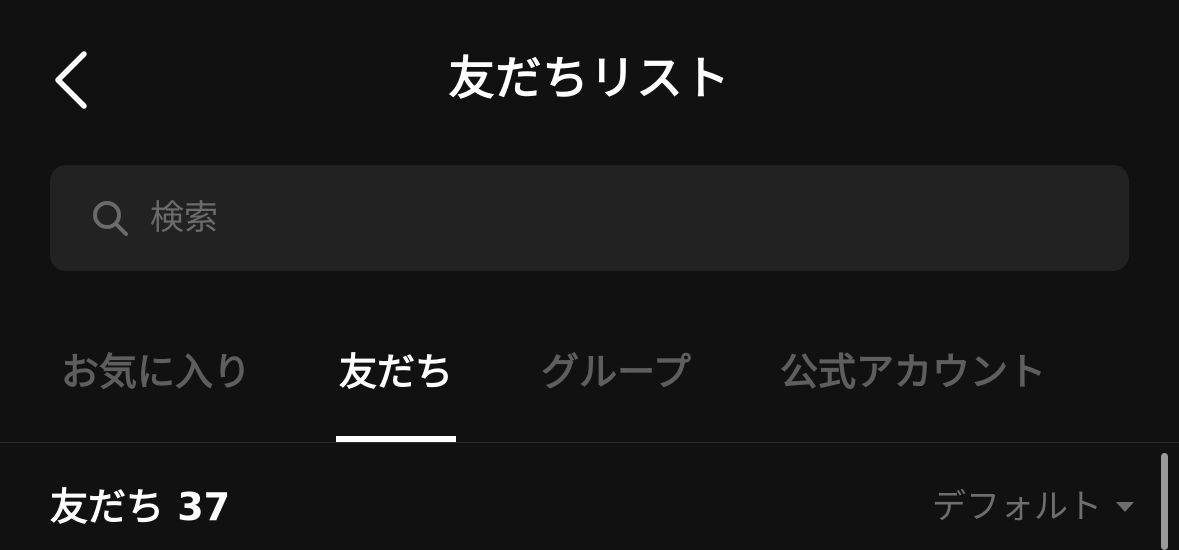 This screenshot has width=1179, height=550. I want to click on tab-groups: グループ, so click(616, 372).